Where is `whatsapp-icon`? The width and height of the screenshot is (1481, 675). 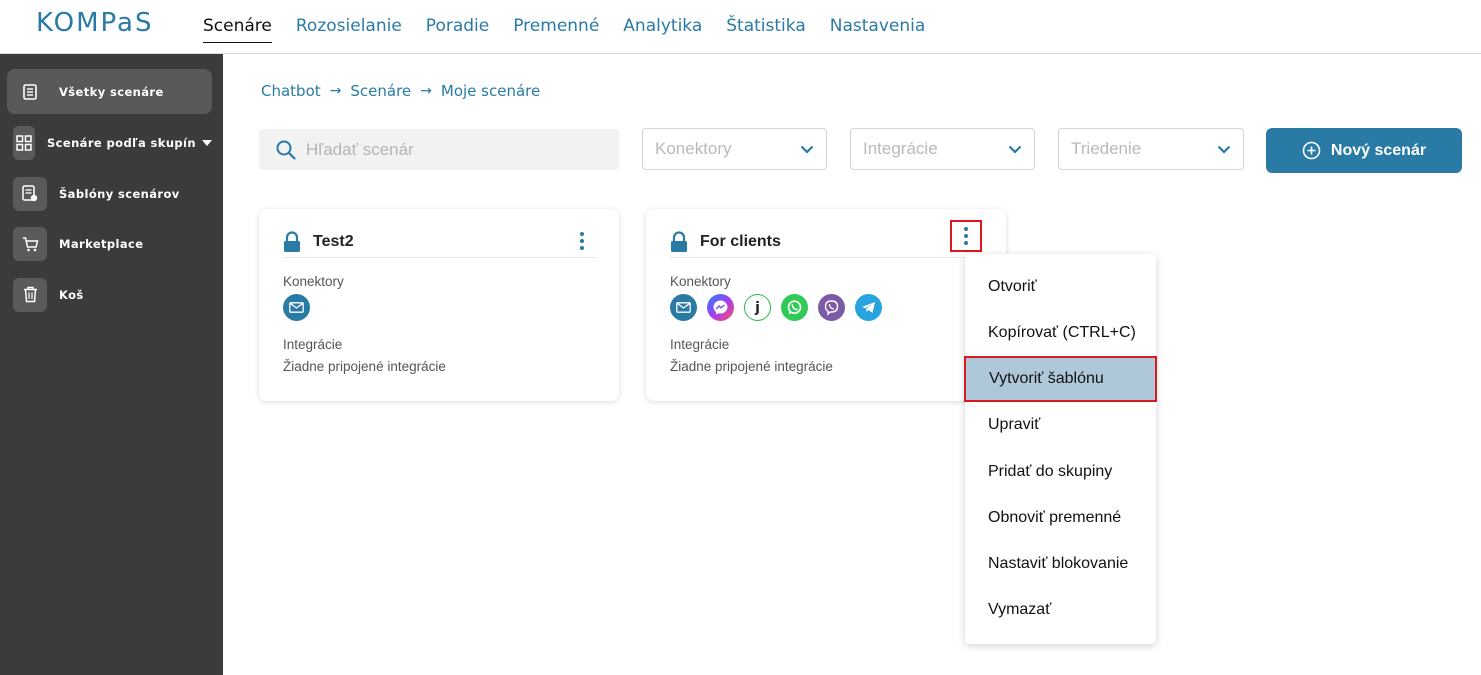 whatsapp-icon is located at coordinates (794, 307).